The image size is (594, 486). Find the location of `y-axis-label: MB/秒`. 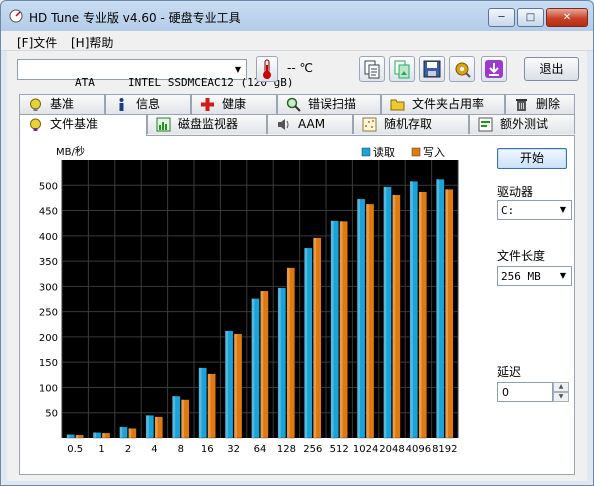

y-axis-label: MB/秒 is located at coordinates (70, 151).